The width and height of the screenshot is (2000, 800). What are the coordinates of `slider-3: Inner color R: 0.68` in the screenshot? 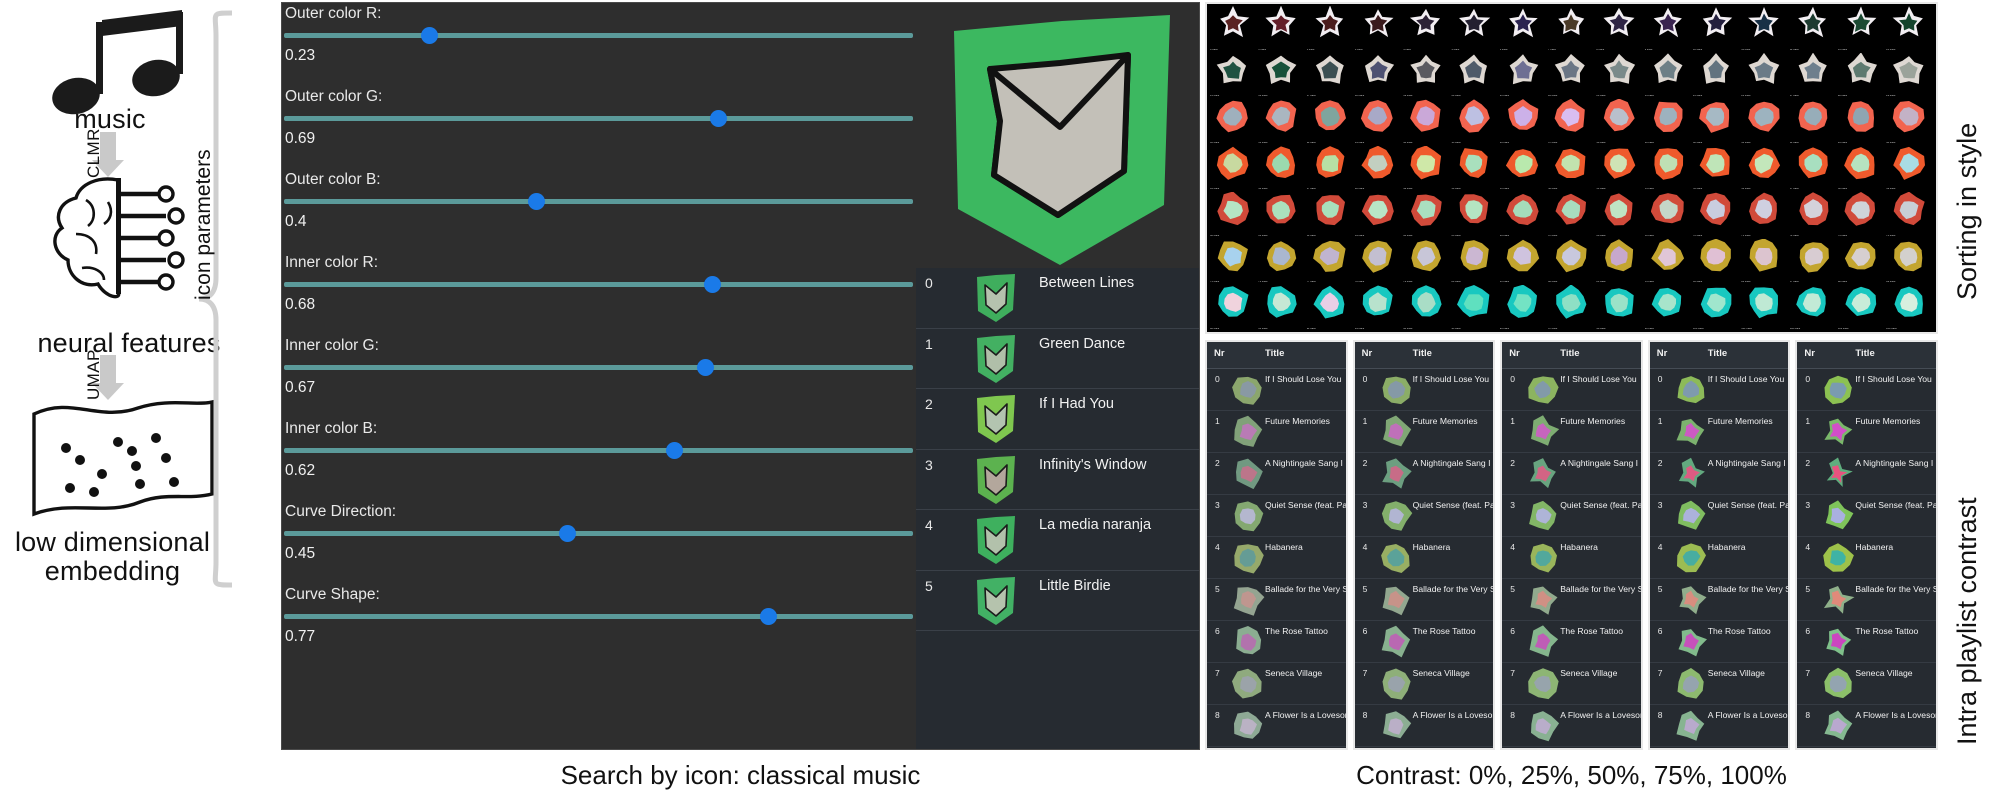 It's located at (599, 293).